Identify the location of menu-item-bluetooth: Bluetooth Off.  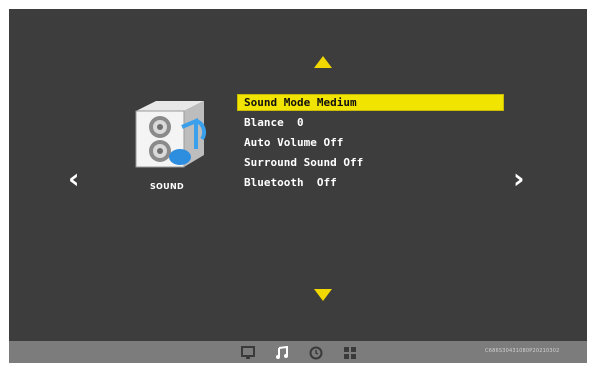
(370, 183).